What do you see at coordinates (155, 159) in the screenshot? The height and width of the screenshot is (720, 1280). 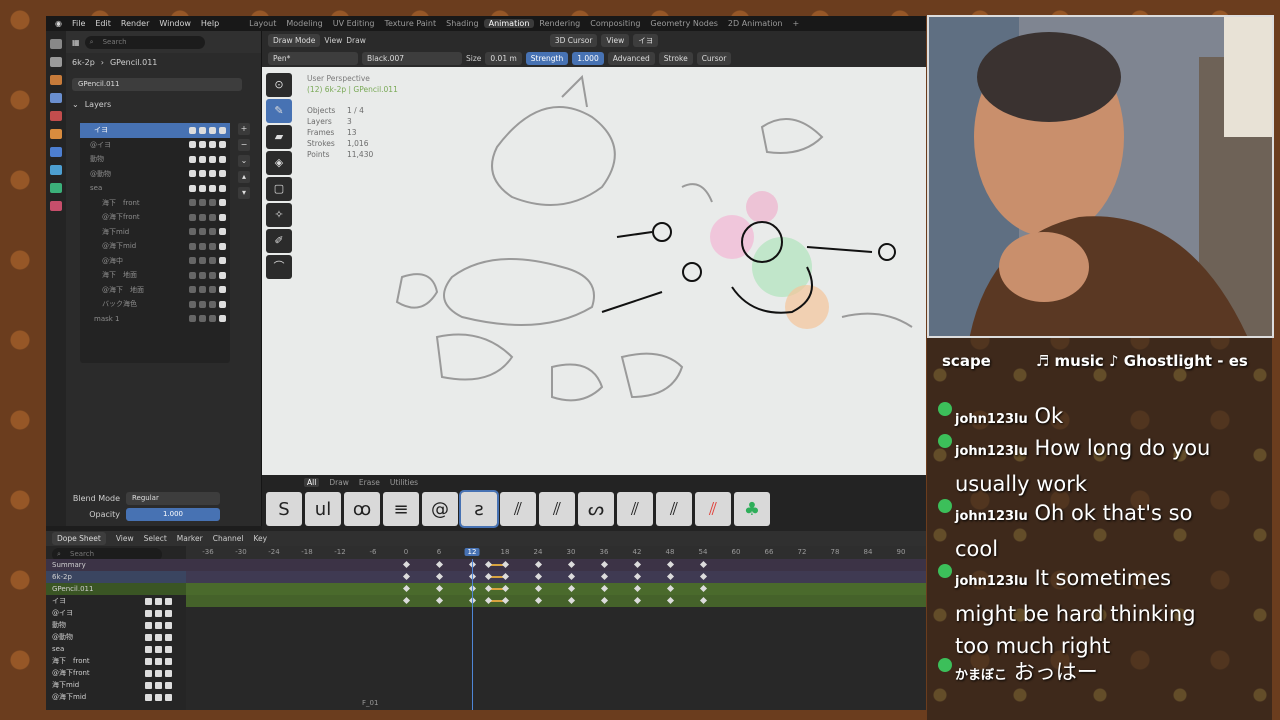 I see `layer-row: 動物` at bounding box center [155, 159].